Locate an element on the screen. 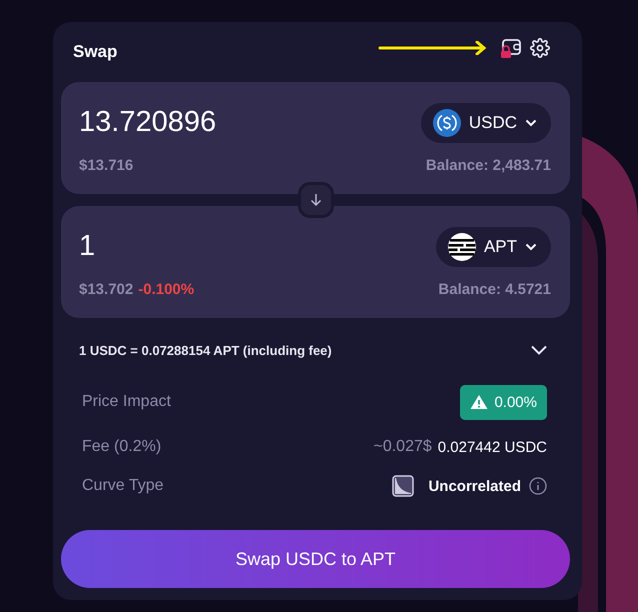 This screenshot has height=612, width=638. amount-field: 13.720896 is located at coordinates (147, 122).